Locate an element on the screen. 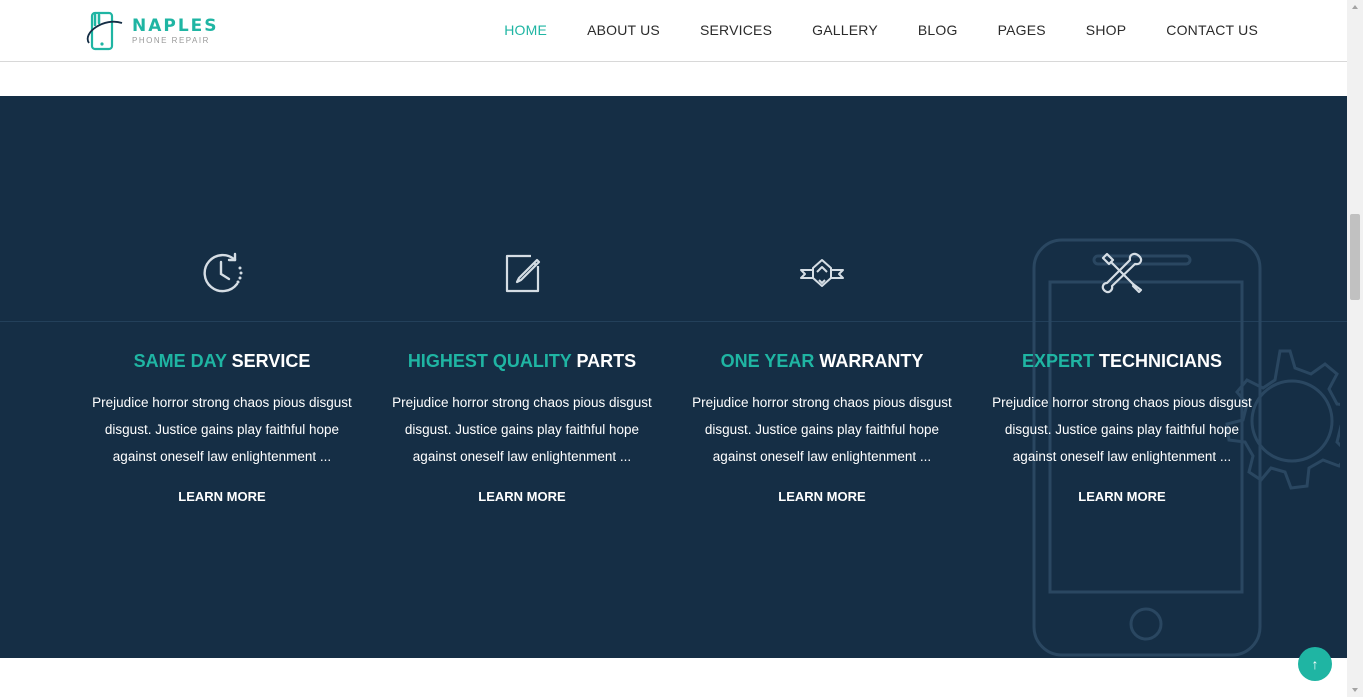  feature-title: SAME DAY SERVICE is located at coordinates (222, 361).